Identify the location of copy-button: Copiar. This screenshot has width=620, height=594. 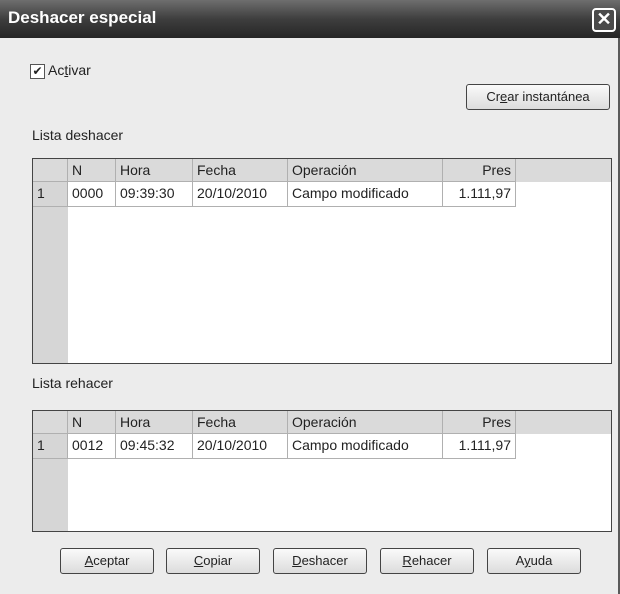
(213, 561).